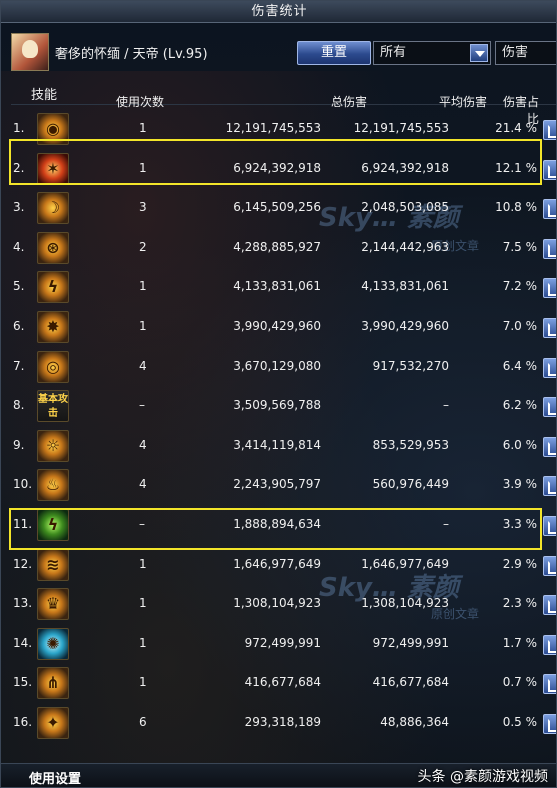  I want to click on table-row: 11. ϟ – 1,888,894,634 – 3.3 %, so click(283, 525).